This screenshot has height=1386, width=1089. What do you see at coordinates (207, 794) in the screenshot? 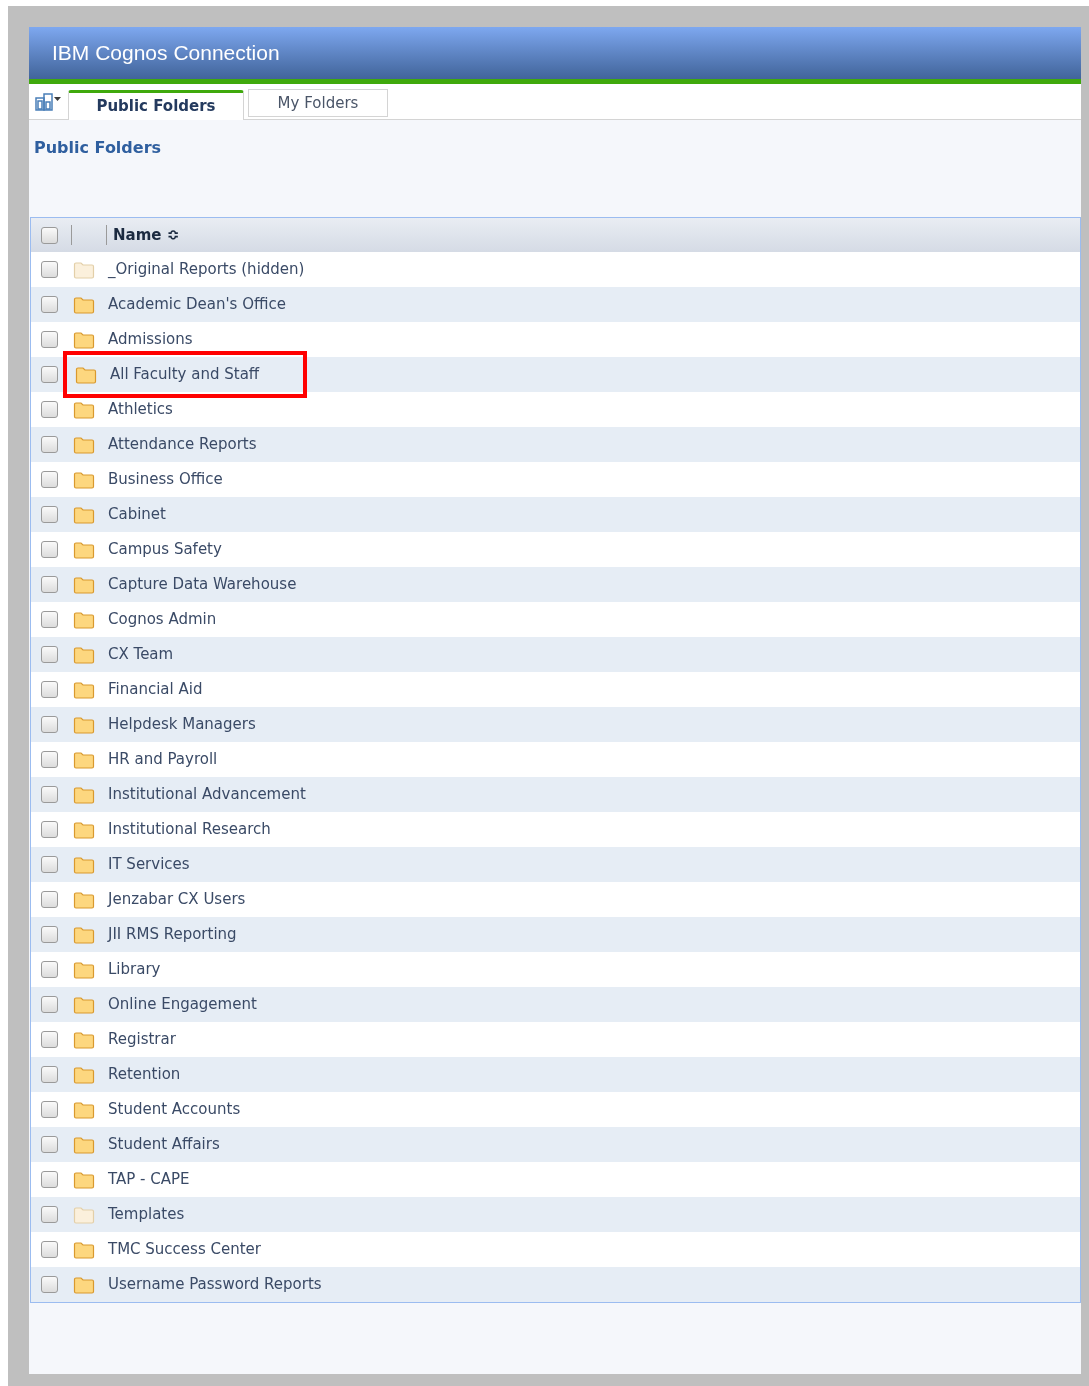
I see `folder-link: Institutional Advancement` at bounding box center [207, 794].